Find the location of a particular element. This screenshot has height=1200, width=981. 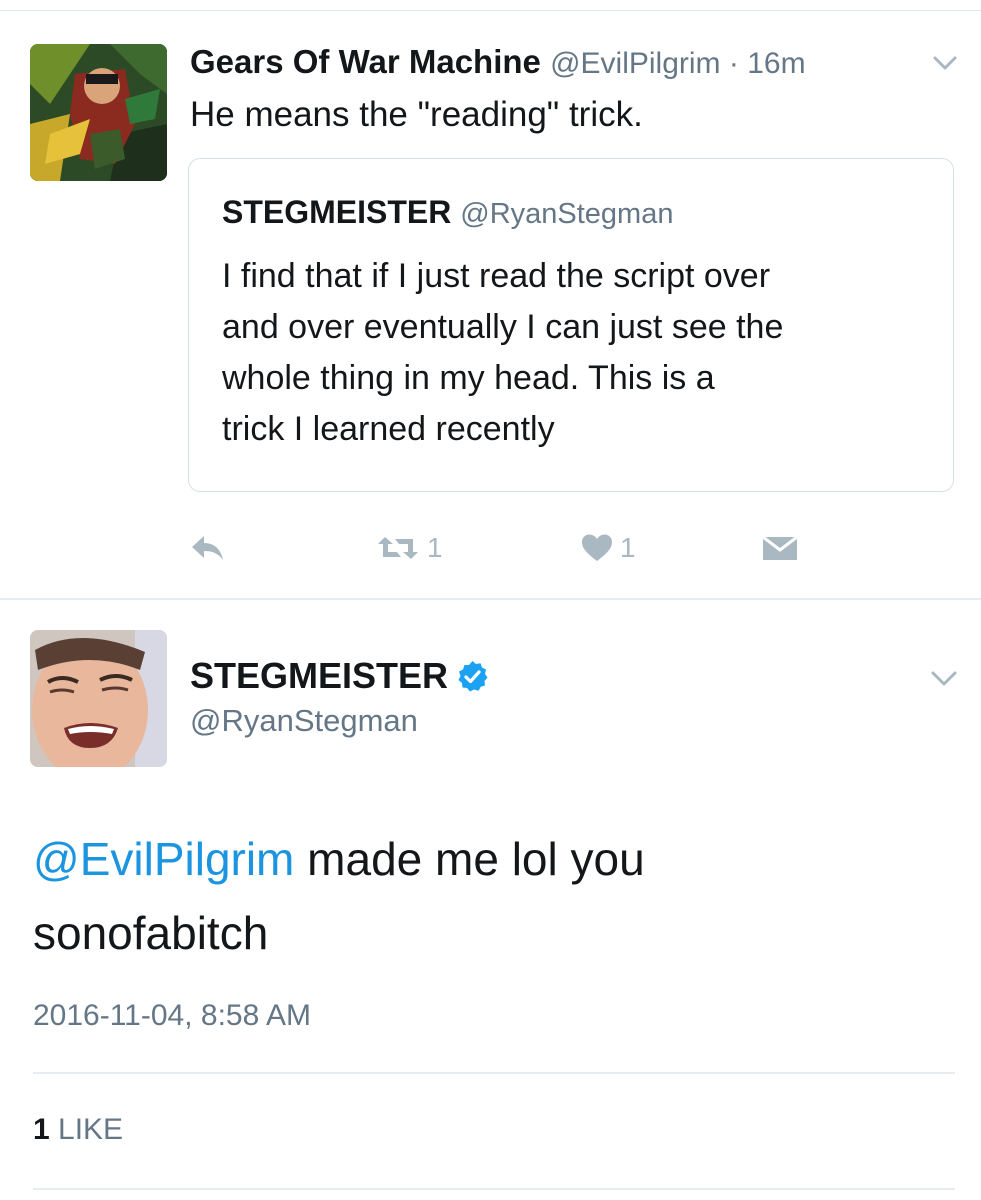

verified-badge-icon is located at coordinates (473, 675).